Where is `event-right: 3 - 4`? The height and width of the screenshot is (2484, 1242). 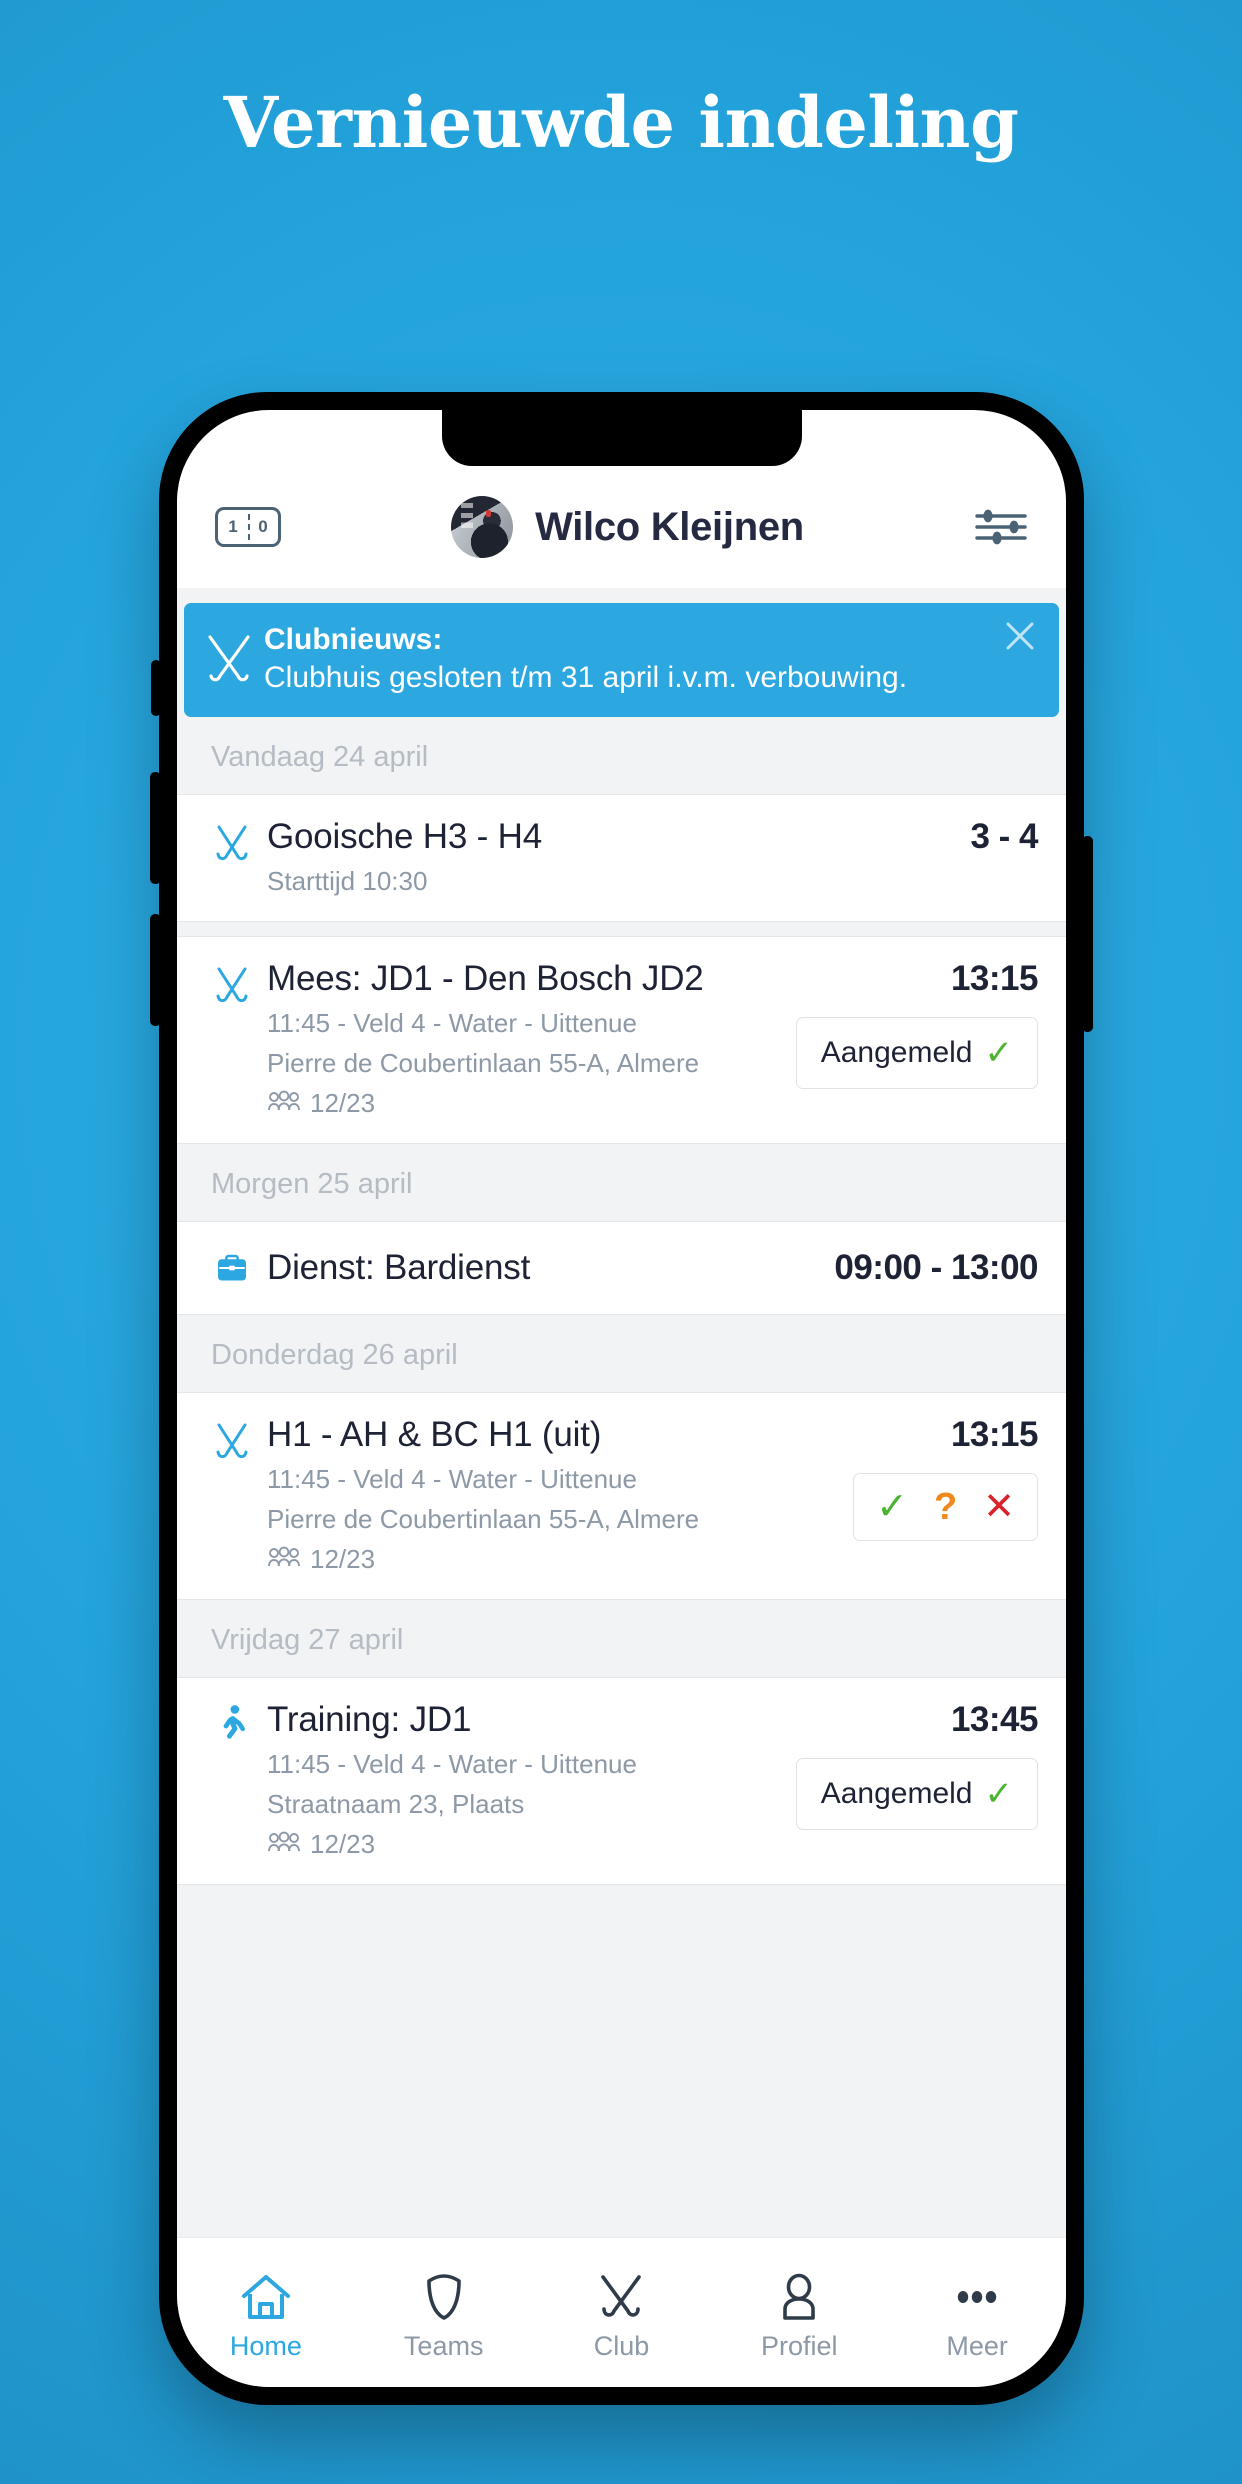 event-right: 3 - 4 is located at coordinates (997, 837).